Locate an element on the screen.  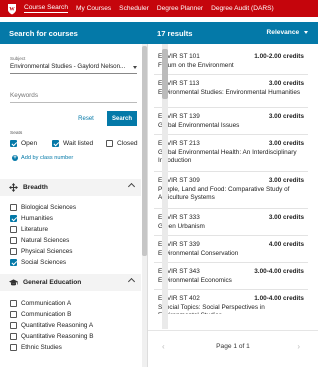
option-label: Natural Sciences is located at coordinates (45, 240).